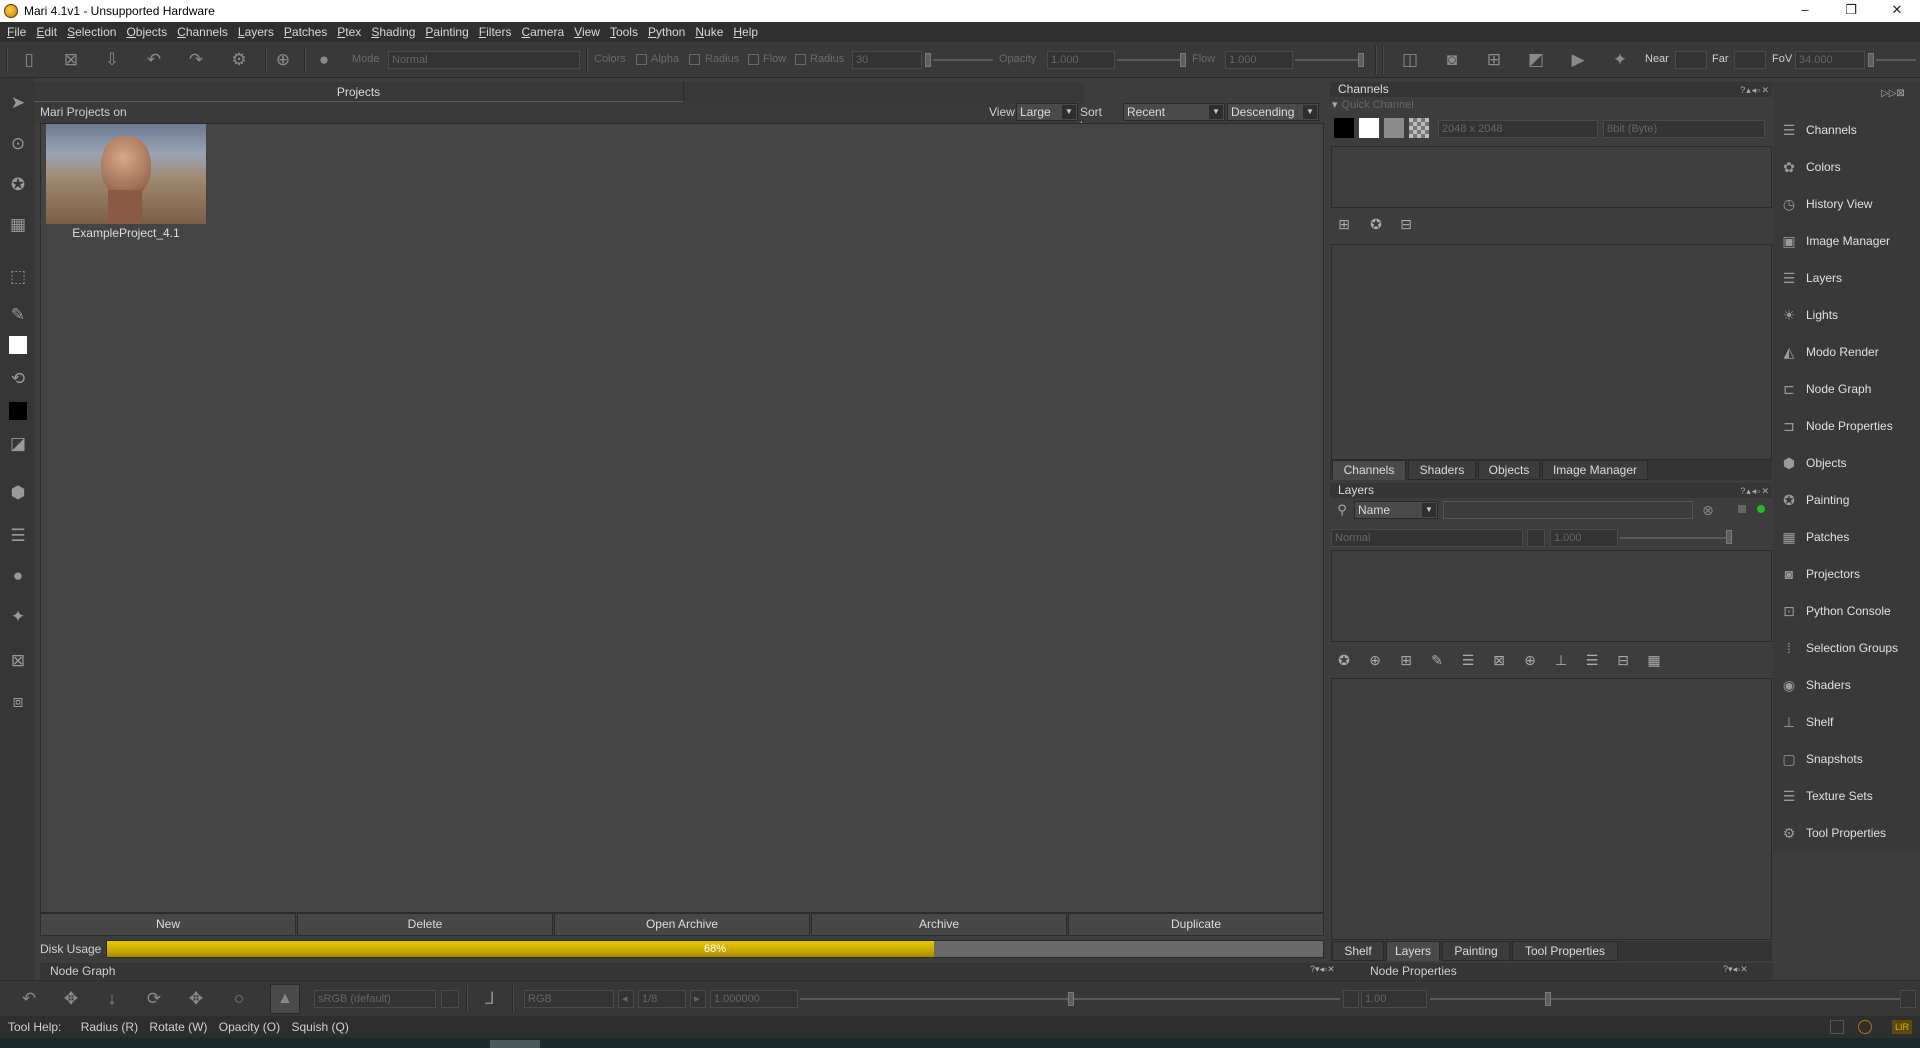  What do you see at coordinates (1548, 999) in the screenshot?
I see `gamma-slider-handle` at bounding box center [1548, 999].